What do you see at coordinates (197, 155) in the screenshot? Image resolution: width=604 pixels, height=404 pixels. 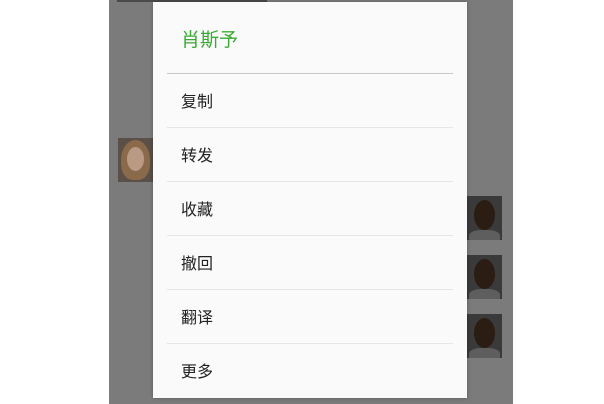 I see `menu-item-label: 转发` at bounding box center [197, 155].